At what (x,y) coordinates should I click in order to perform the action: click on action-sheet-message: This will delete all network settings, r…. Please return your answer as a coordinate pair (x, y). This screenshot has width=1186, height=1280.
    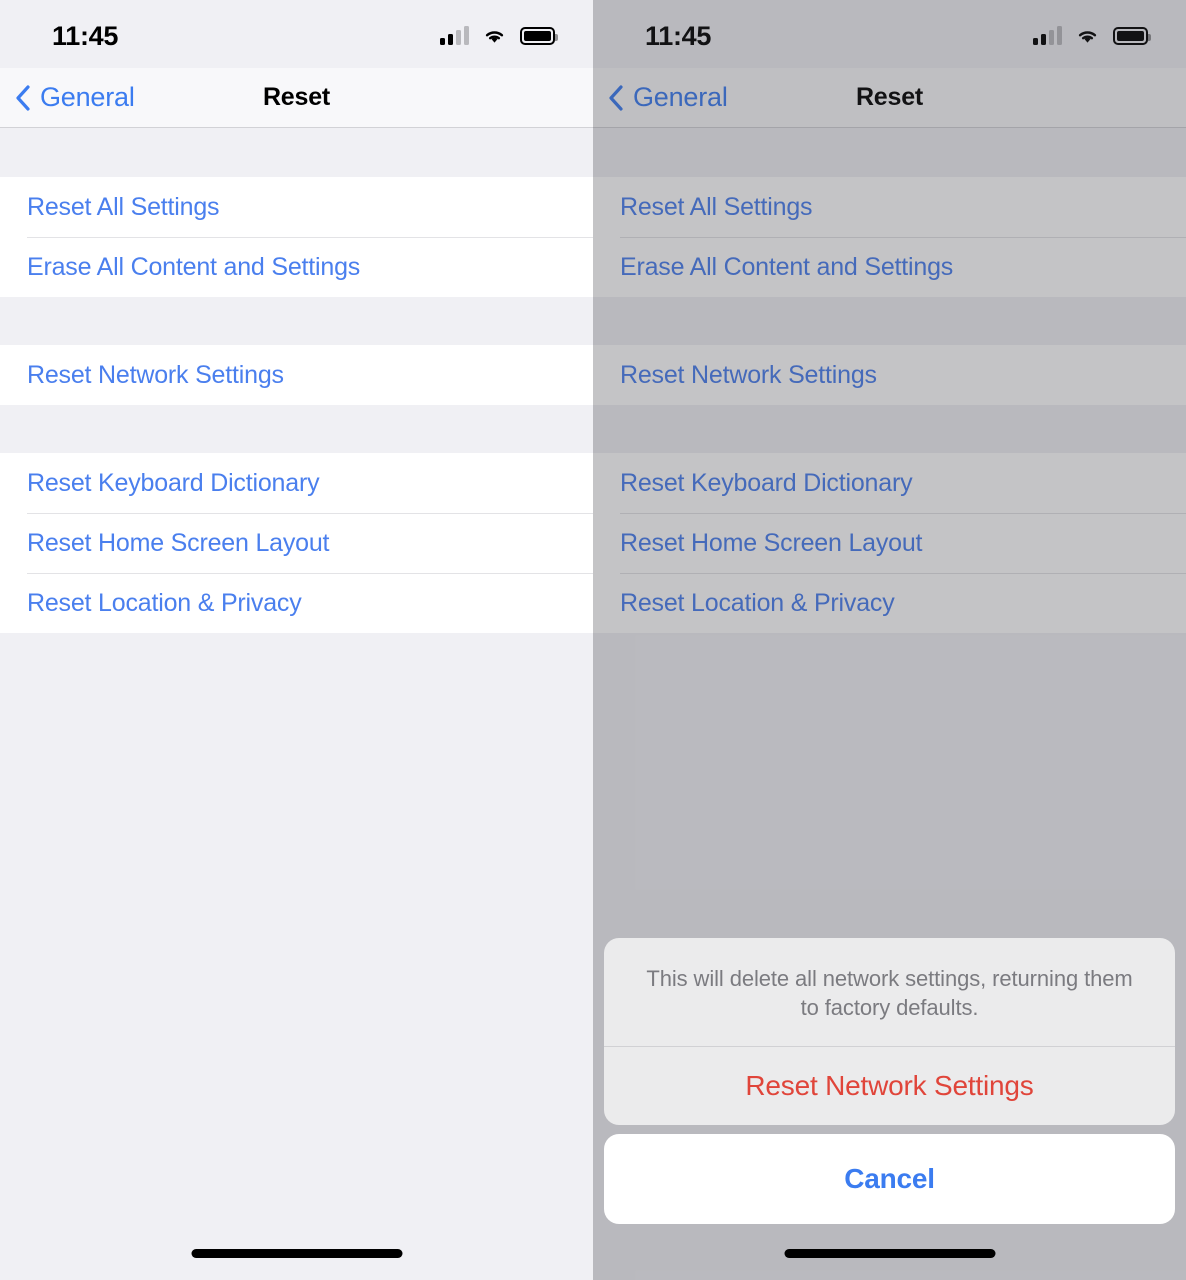
    Looking at the image, I should click on (889, 992).